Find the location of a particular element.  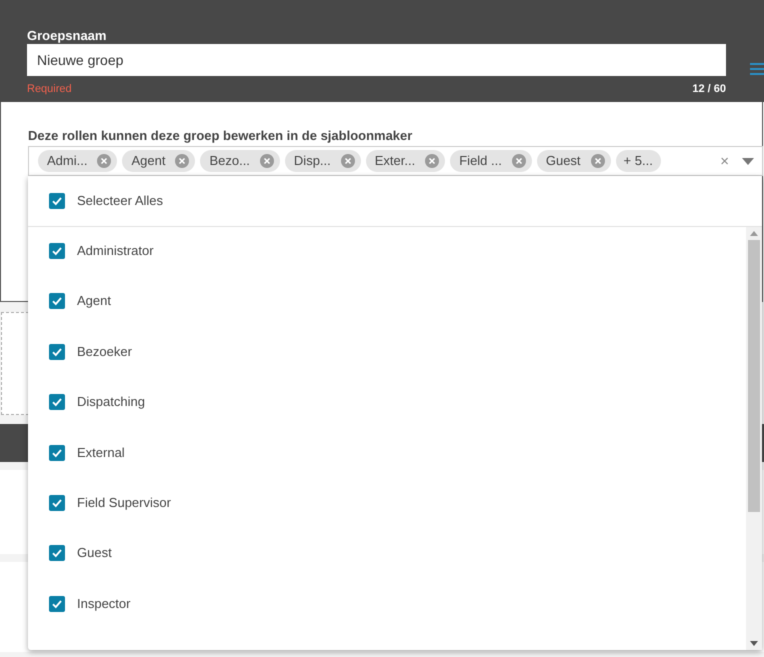

multiselect-field: Admi... Agent Bezo... Disp... Exter... Field ... Guest + 5... × is located at coordinates (395, 161).